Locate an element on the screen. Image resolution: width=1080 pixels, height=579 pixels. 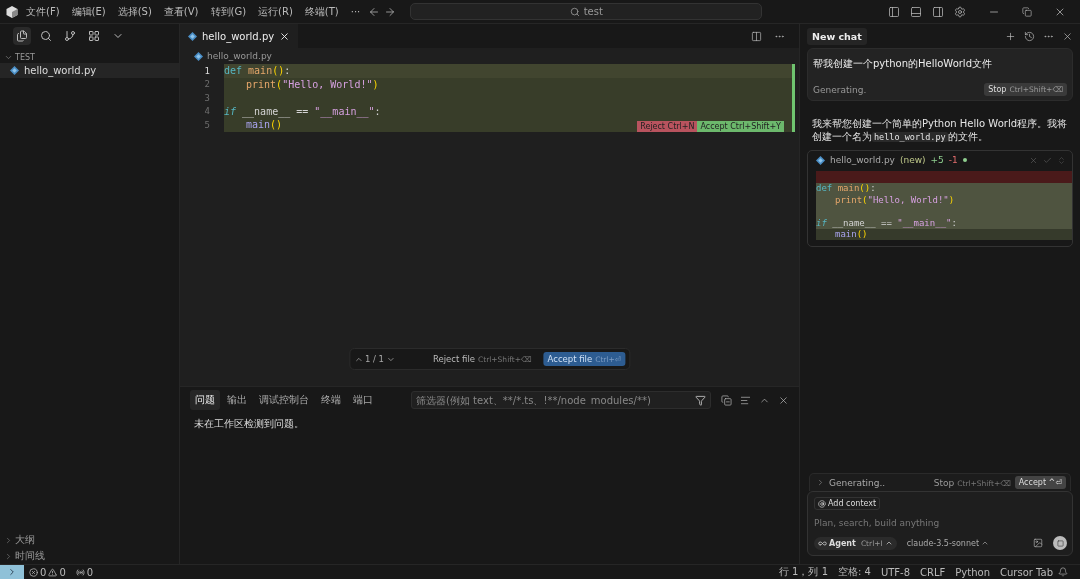
stop-generation-button is located at coordinates (1060, 543).